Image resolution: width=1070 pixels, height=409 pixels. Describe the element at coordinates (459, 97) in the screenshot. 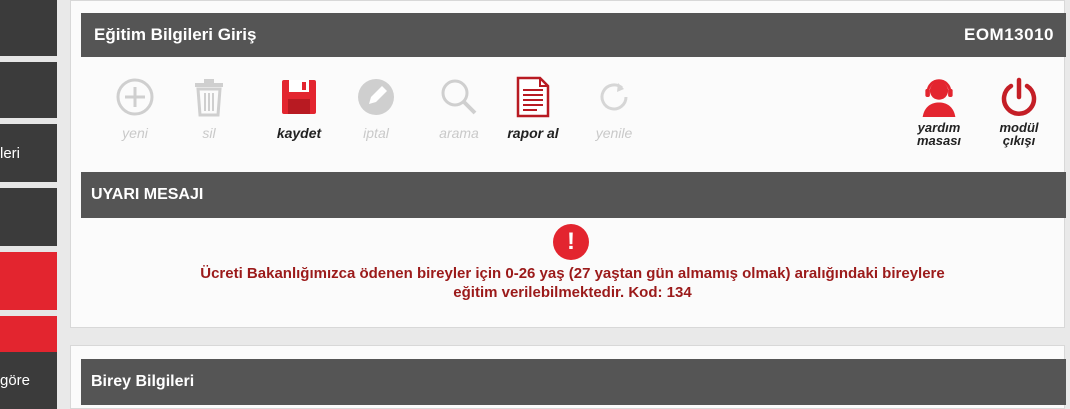

I see `search-icon` at that location.